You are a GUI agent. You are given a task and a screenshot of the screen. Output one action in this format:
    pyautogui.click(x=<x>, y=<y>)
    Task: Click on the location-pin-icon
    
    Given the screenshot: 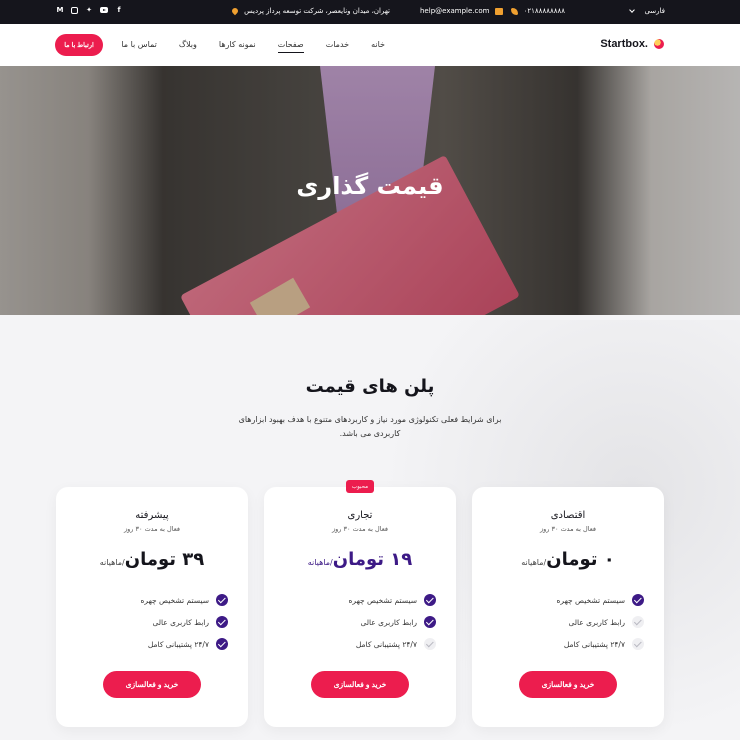 What is the action you would take?
    pyautogui.click(x=235, y=11)
    